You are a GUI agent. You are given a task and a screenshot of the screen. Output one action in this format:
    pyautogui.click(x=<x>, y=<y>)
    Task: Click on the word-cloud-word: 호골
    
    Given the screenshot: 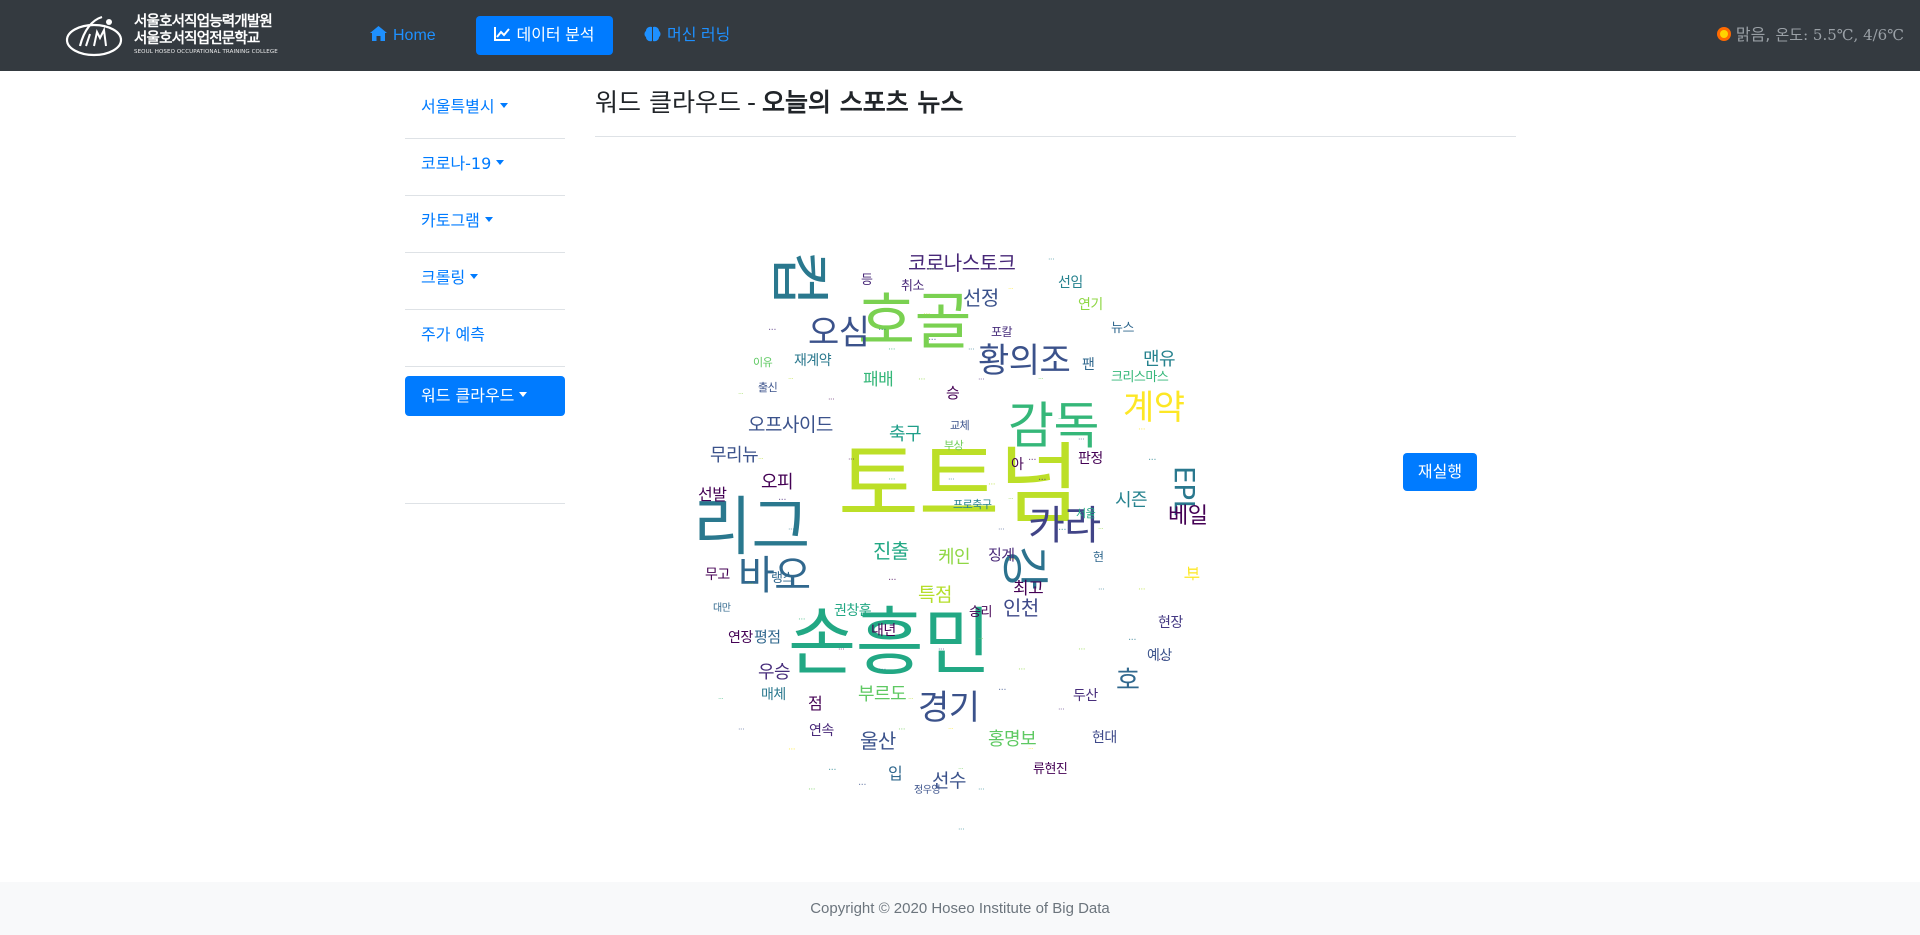 What is the action you would take?
    pyautogui.click(x=915, y=321)
    